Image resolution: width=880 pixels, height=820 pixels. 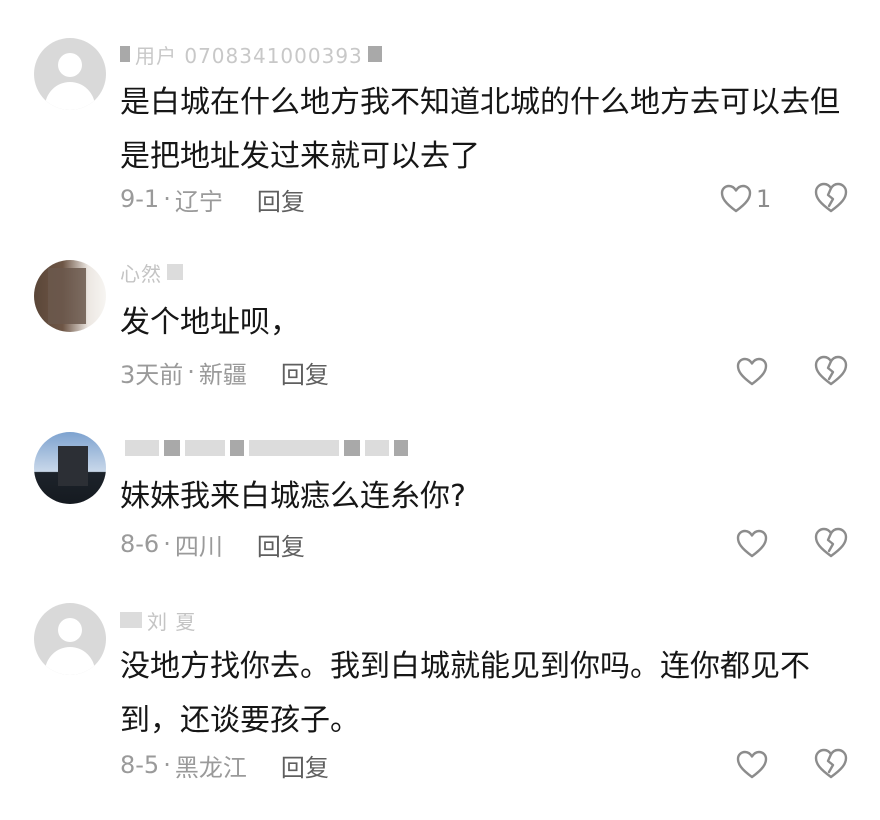 What do you see at coordinates (465, 693) in the screenshot?
I see `comment-text: 没地方找你去。我到白城就能见到你吗。连你都见不到，还谈要孩子。` at bounding box center [465, 693].